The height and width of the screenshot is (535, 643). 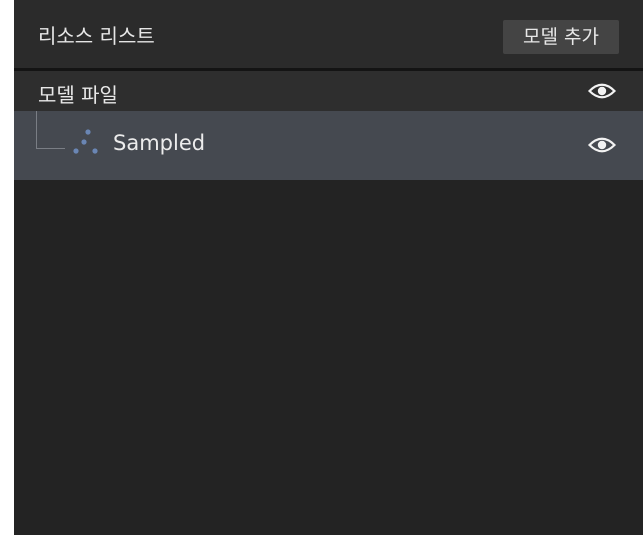 What do you see at coordinates (78, 95) in the screenshot?
I see `group-label: 모델 파일` at bounding box center [78, 95].